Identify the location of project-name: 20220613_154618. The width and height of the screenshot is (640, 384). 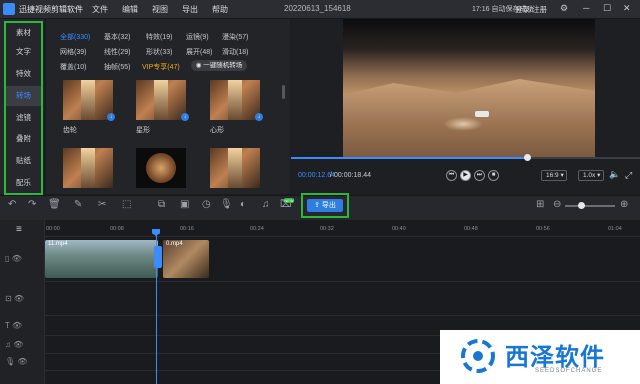
(317, 8).